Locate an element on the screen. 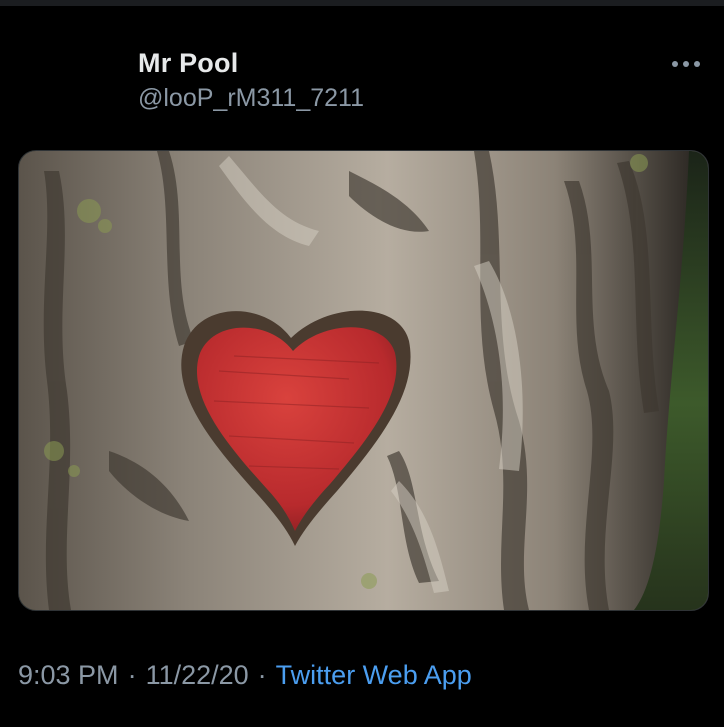 Image resolution: width=724 pixels, height=727 pixels. tweet-time: 9:03 PM is located at coordinates (68, 675).